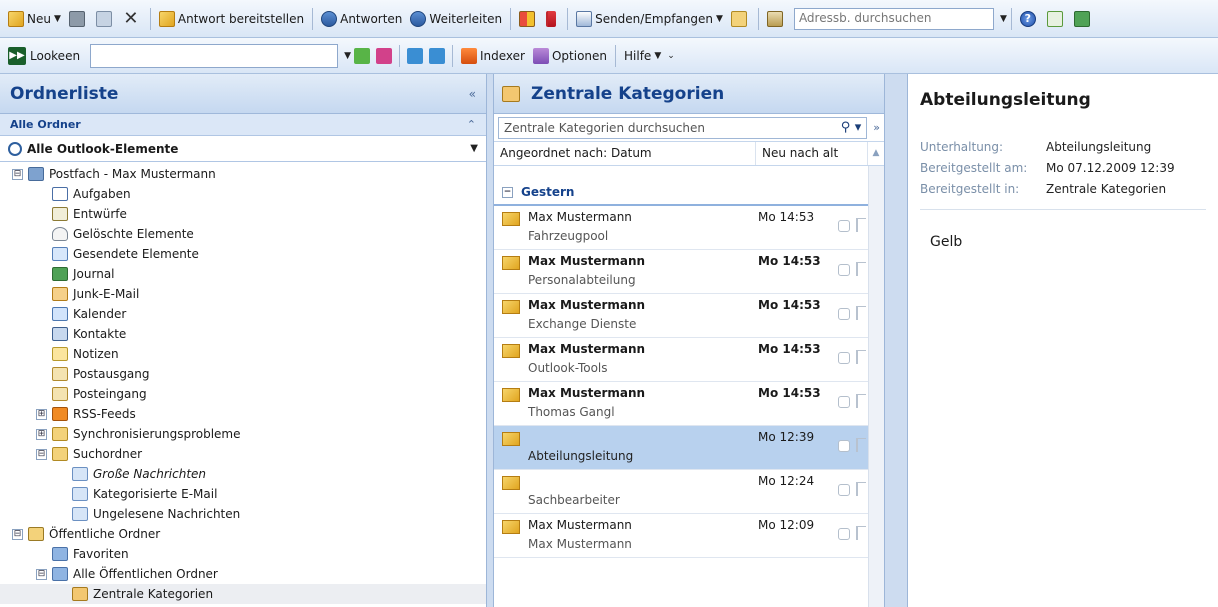 The image size is (1218, 607). I want to click on all-outlook-items-selector: Alle Outlook-Elemente ▼, so click(243, 149).